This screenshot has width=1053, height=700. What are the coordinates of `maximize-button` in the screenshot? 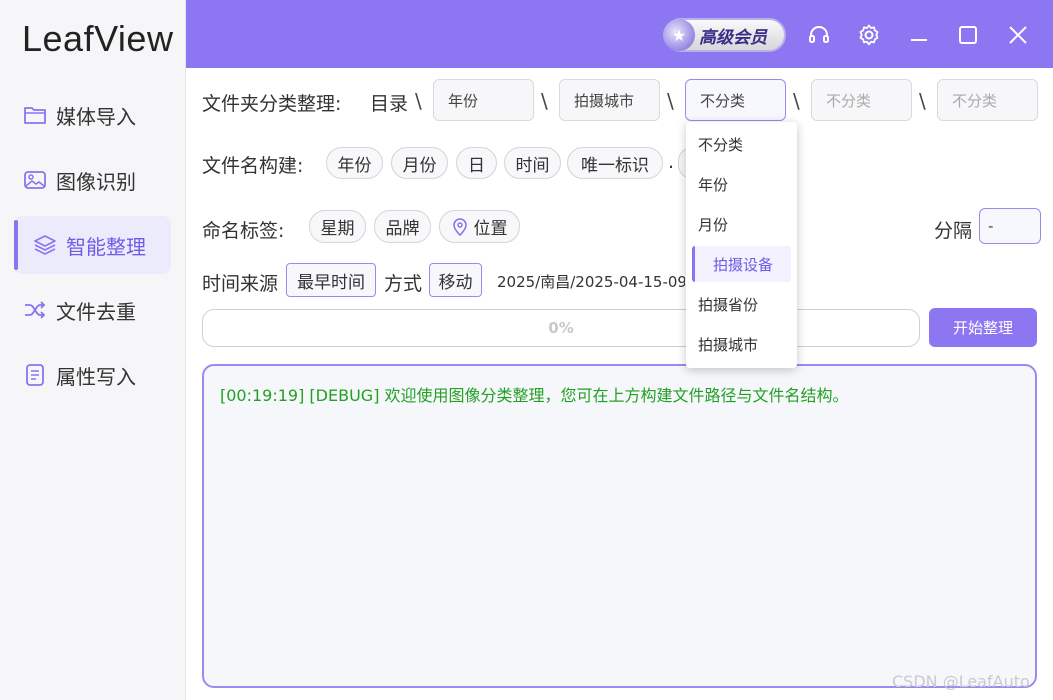 It's located at (968, 35).